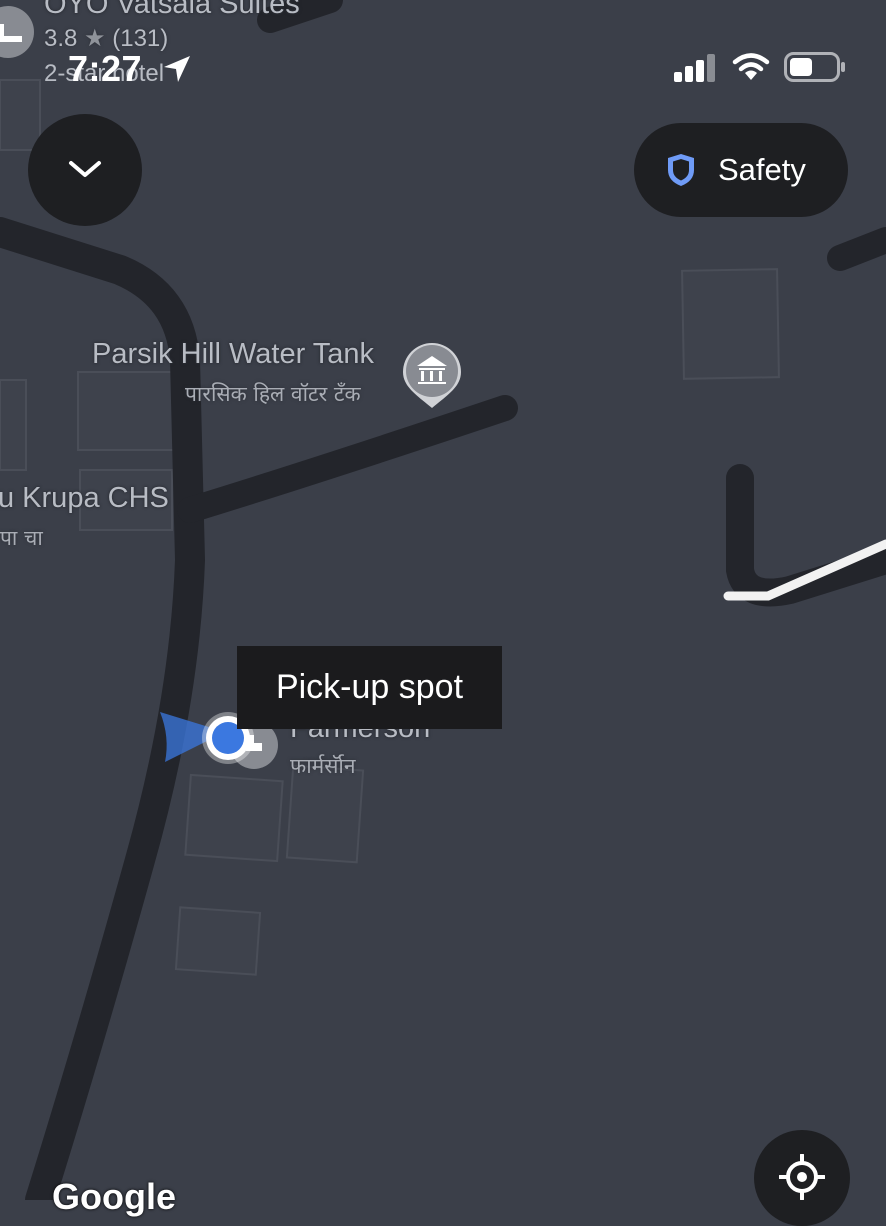 Image resolution: width=886 pixels, height=1226 pixels. Describe the element at coordinates (369, 687) in the screenshot. I see `pickup-spot-label: Pick-up spot` at that location.